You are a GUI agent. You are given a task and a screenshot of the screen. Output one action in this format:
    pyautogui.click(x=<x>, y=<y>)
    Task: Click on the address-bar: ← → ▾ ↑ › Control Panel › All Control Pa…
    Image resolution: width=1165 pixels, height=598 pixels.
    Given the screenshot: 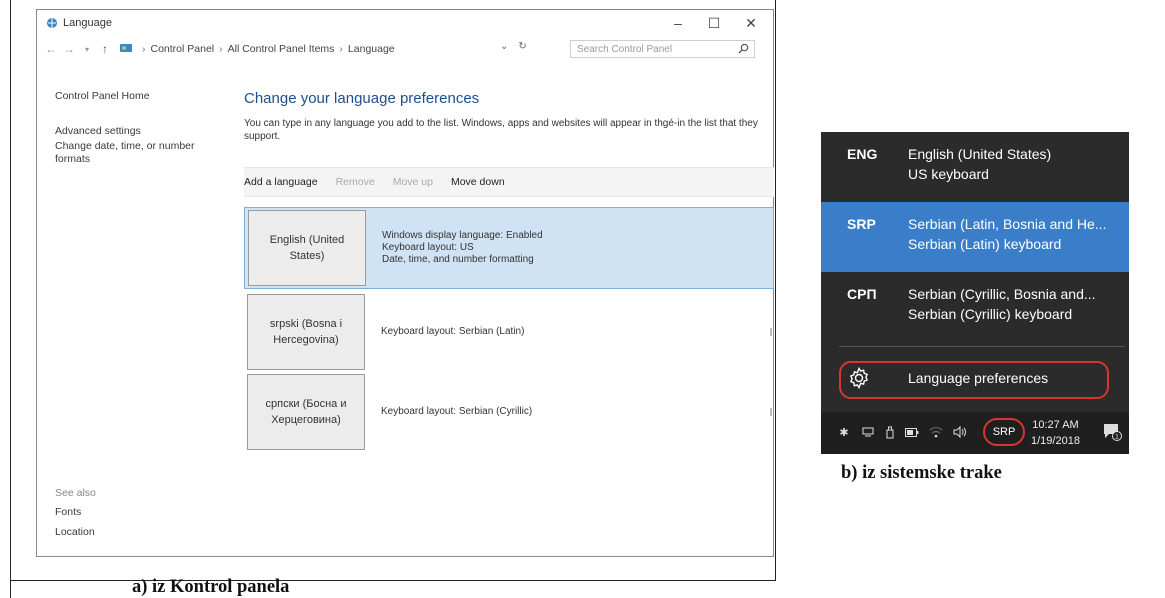 What is the action you would take?
    pyautogui.click(x=405, y=49)
    